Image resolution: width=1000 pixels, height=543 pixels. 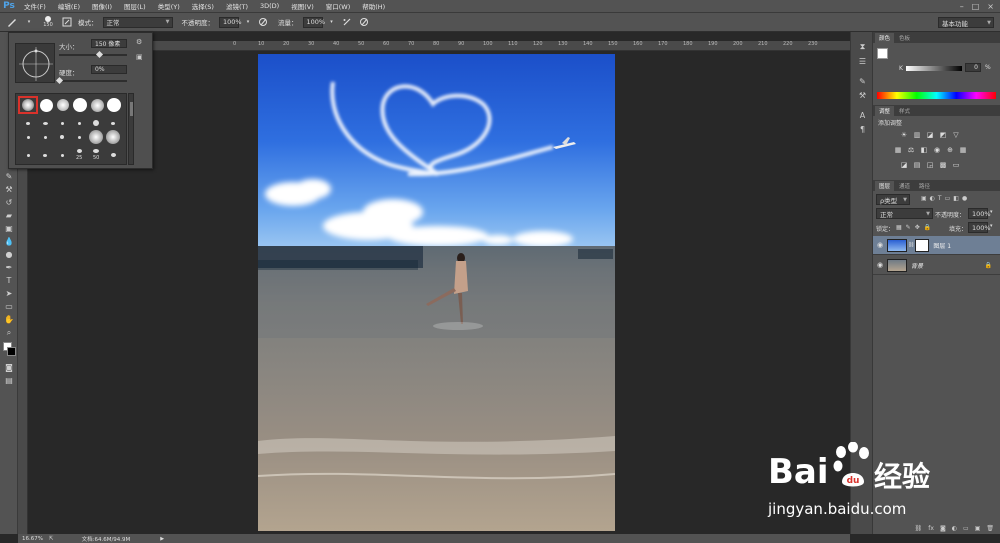 I want to click on gradient-tool-icon: ▣, so click(x=9, y=228).